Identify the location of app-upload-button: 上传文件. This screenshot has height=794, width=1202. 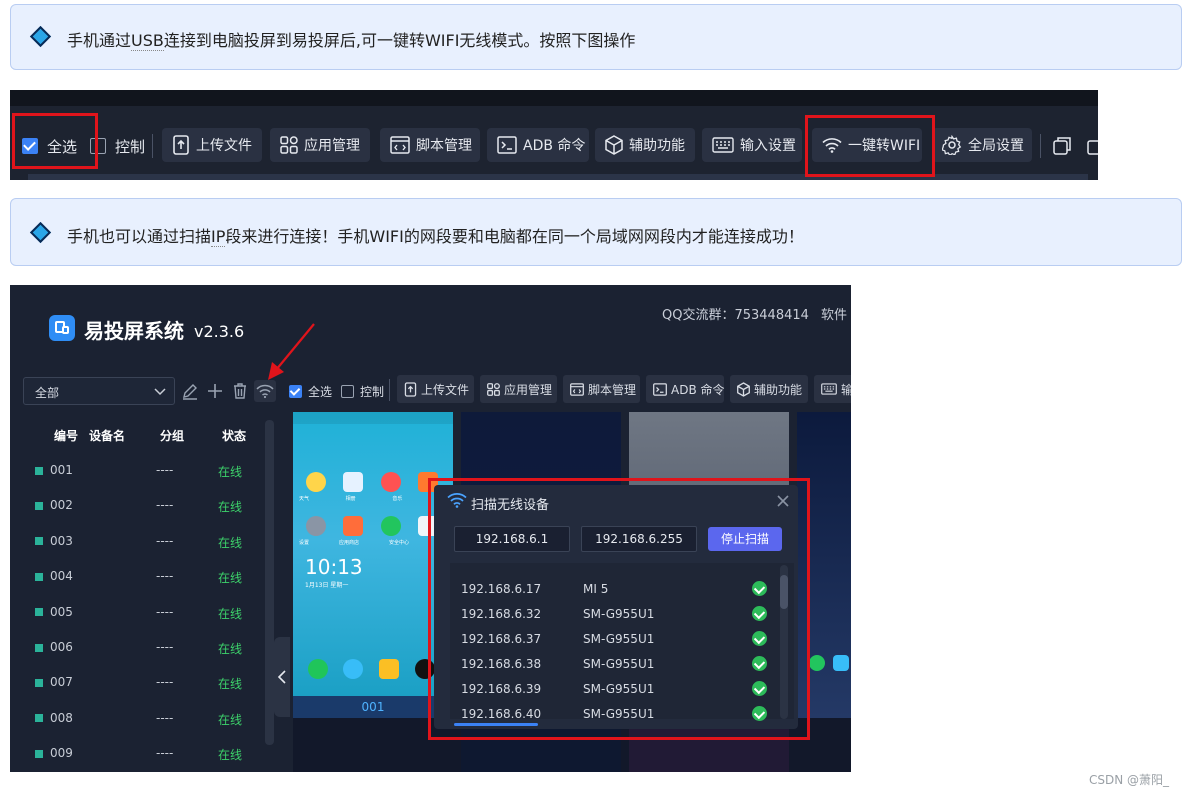
(435, 389).